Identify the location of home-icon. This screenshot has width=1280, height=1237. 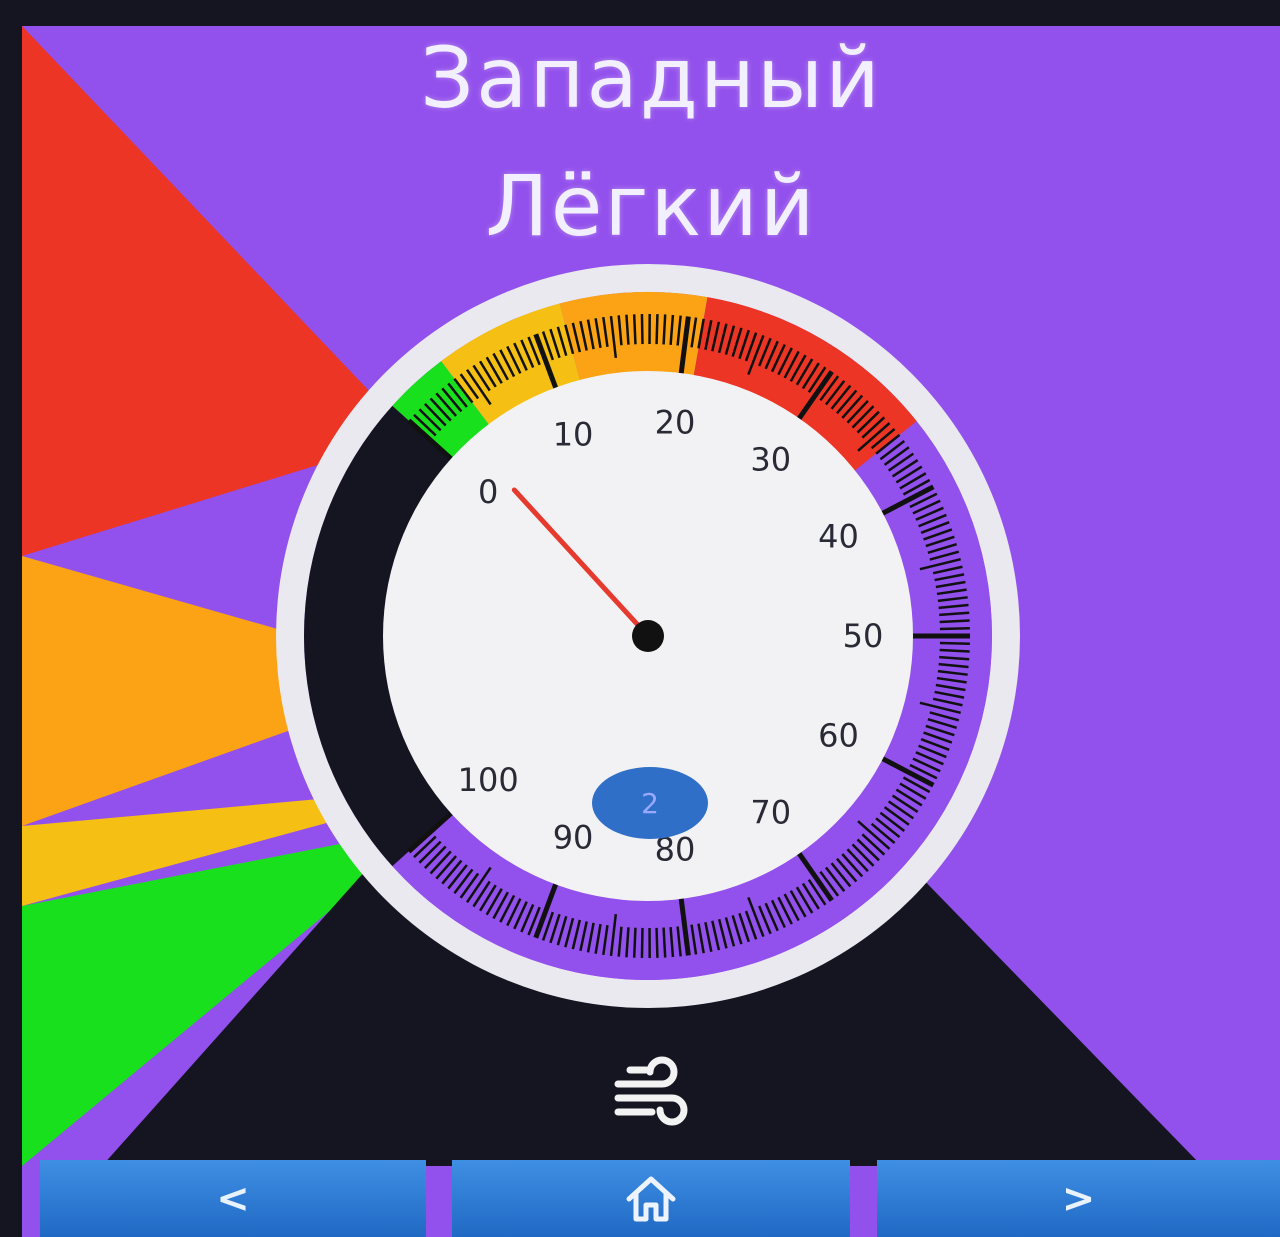
(651, 1198).